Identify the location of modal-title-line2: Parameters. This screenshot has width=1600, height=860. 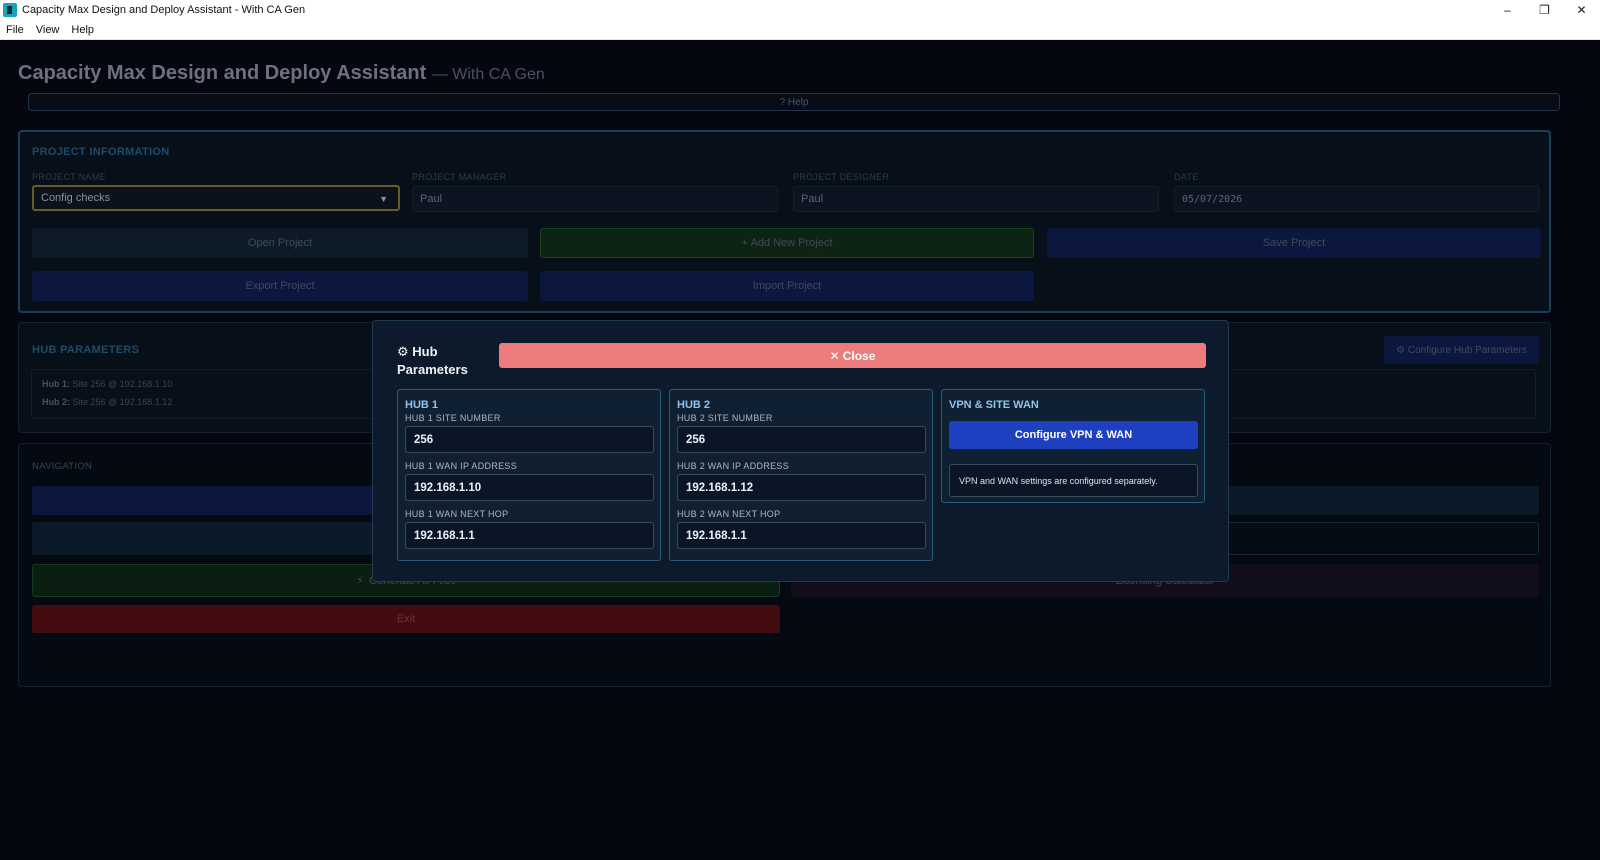
(432, 369).